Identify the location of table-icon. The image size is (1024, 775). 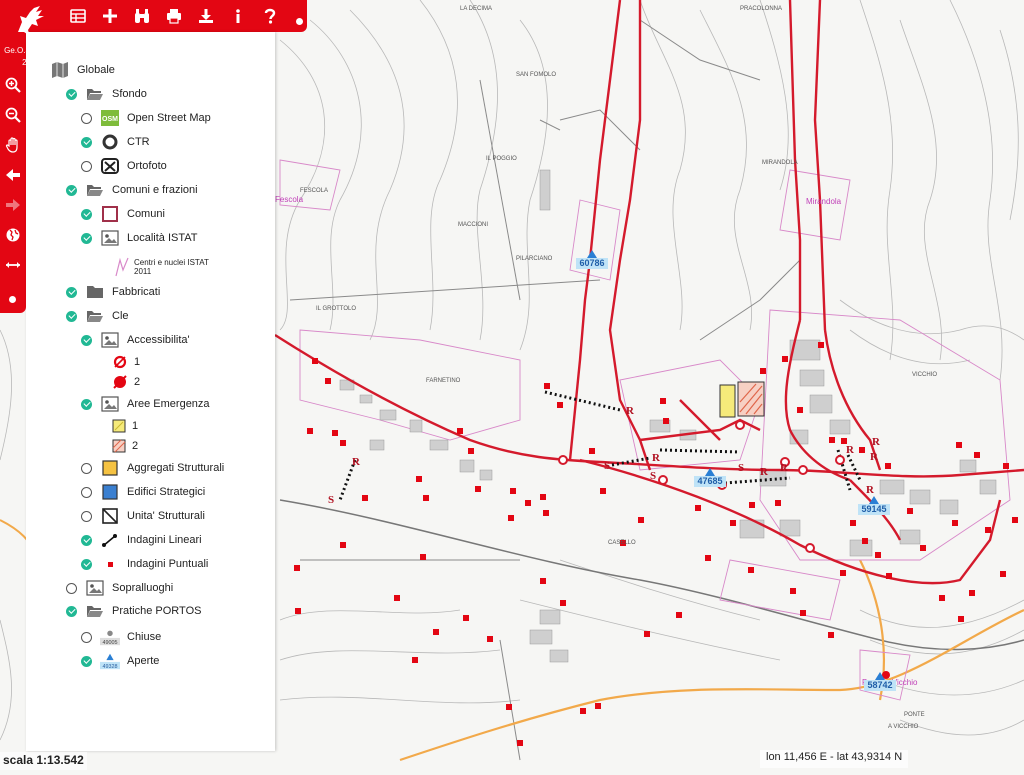
(78, 16).